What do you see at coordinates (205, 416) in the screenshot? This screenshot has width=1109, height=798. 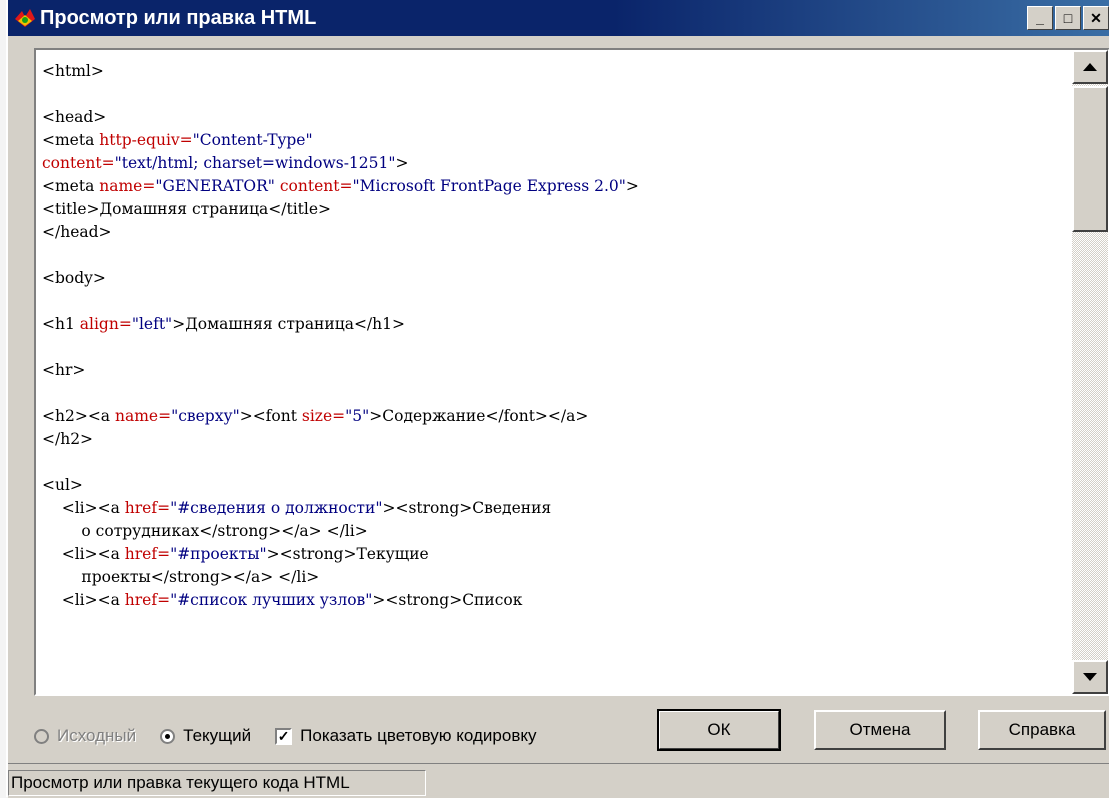 I see `code-token-val: "сверху"` at bounding box center [205, 416].